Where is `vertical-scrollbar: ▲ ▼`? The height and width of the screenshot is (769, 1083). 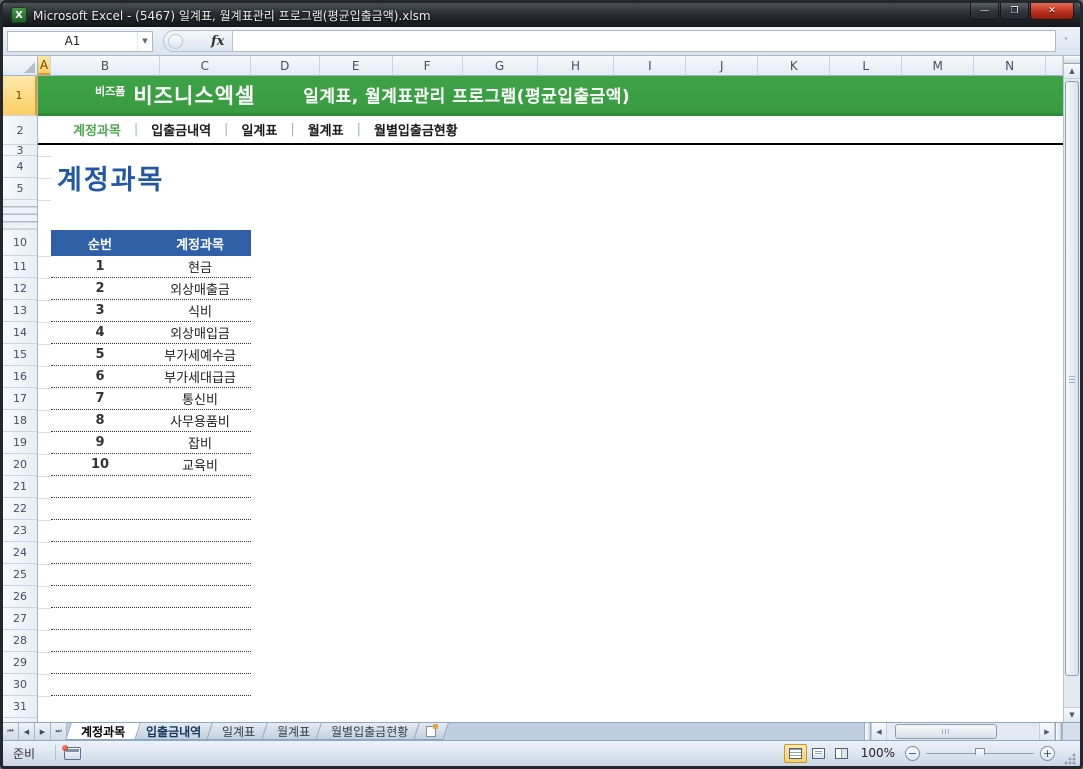 vertical-scrollbar: ▲ ▼ is located at coordinates (1071, 389).